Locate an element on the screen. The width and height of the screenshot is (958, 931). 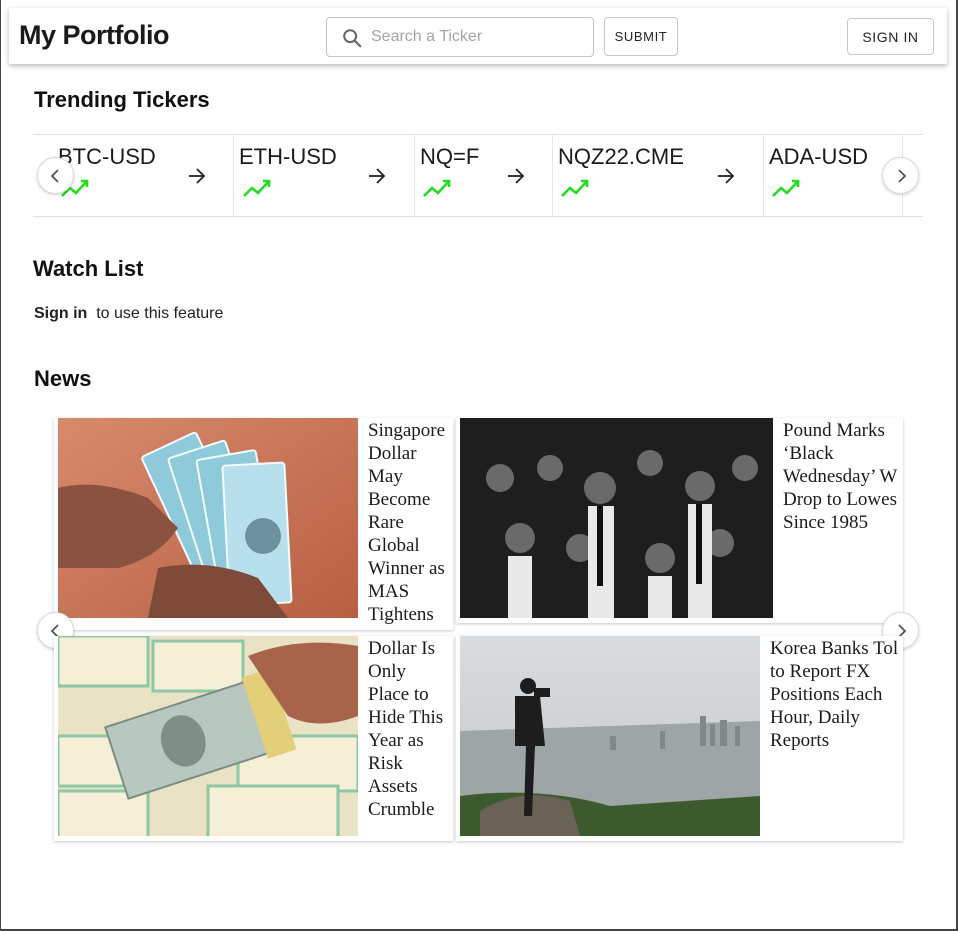
chevron-left-icon is located at coordinates (54, 175).